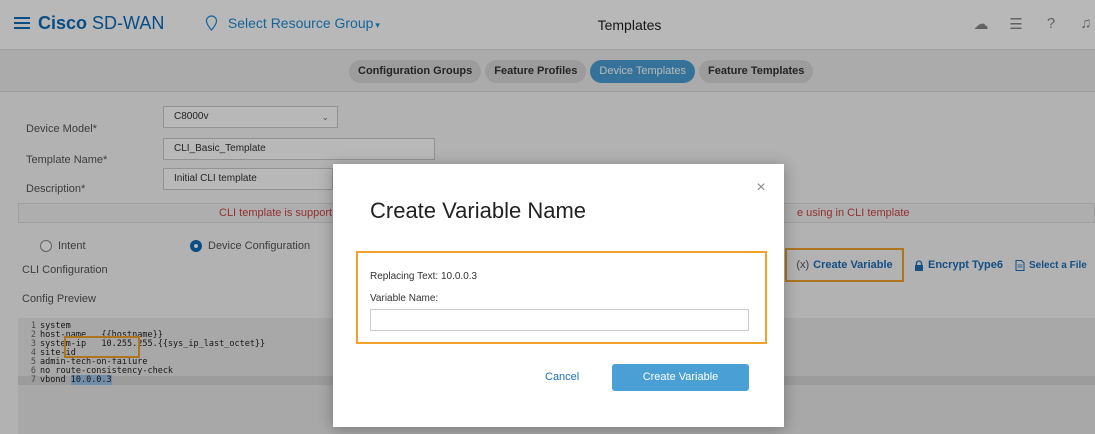 The height and width of the screenshot is (434, 1095). Describe the element at coordinates (562, 377) in the screenshot. I see `cancel-button: Cancel` at that location.